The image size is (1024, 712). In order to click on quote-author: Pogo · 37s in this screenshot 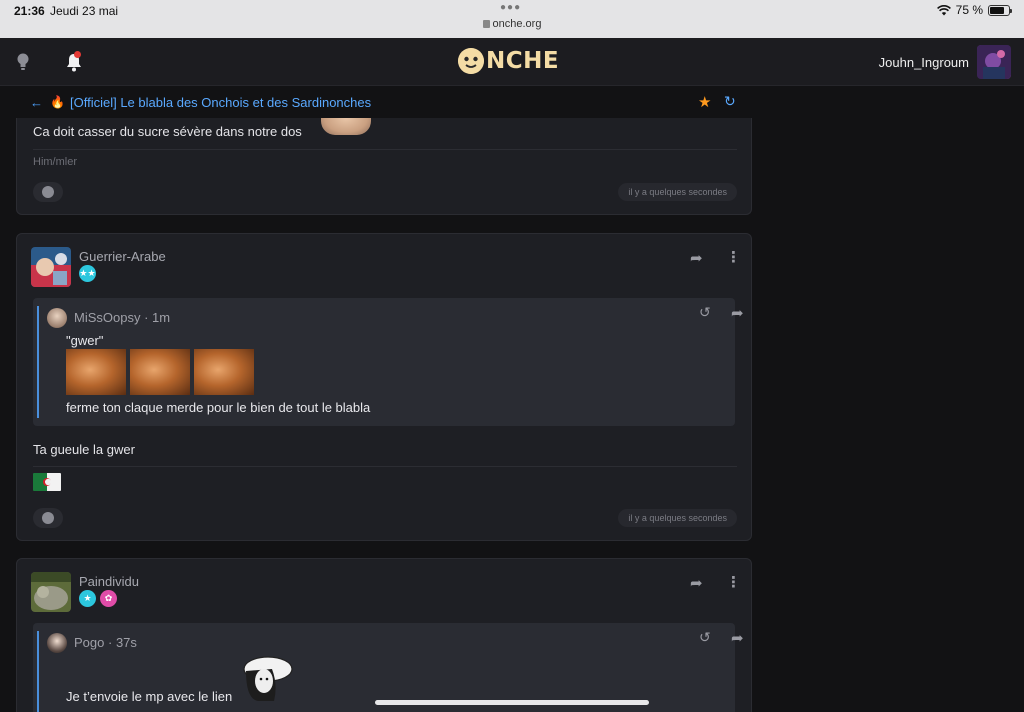, I will do `click(105, 642)`.